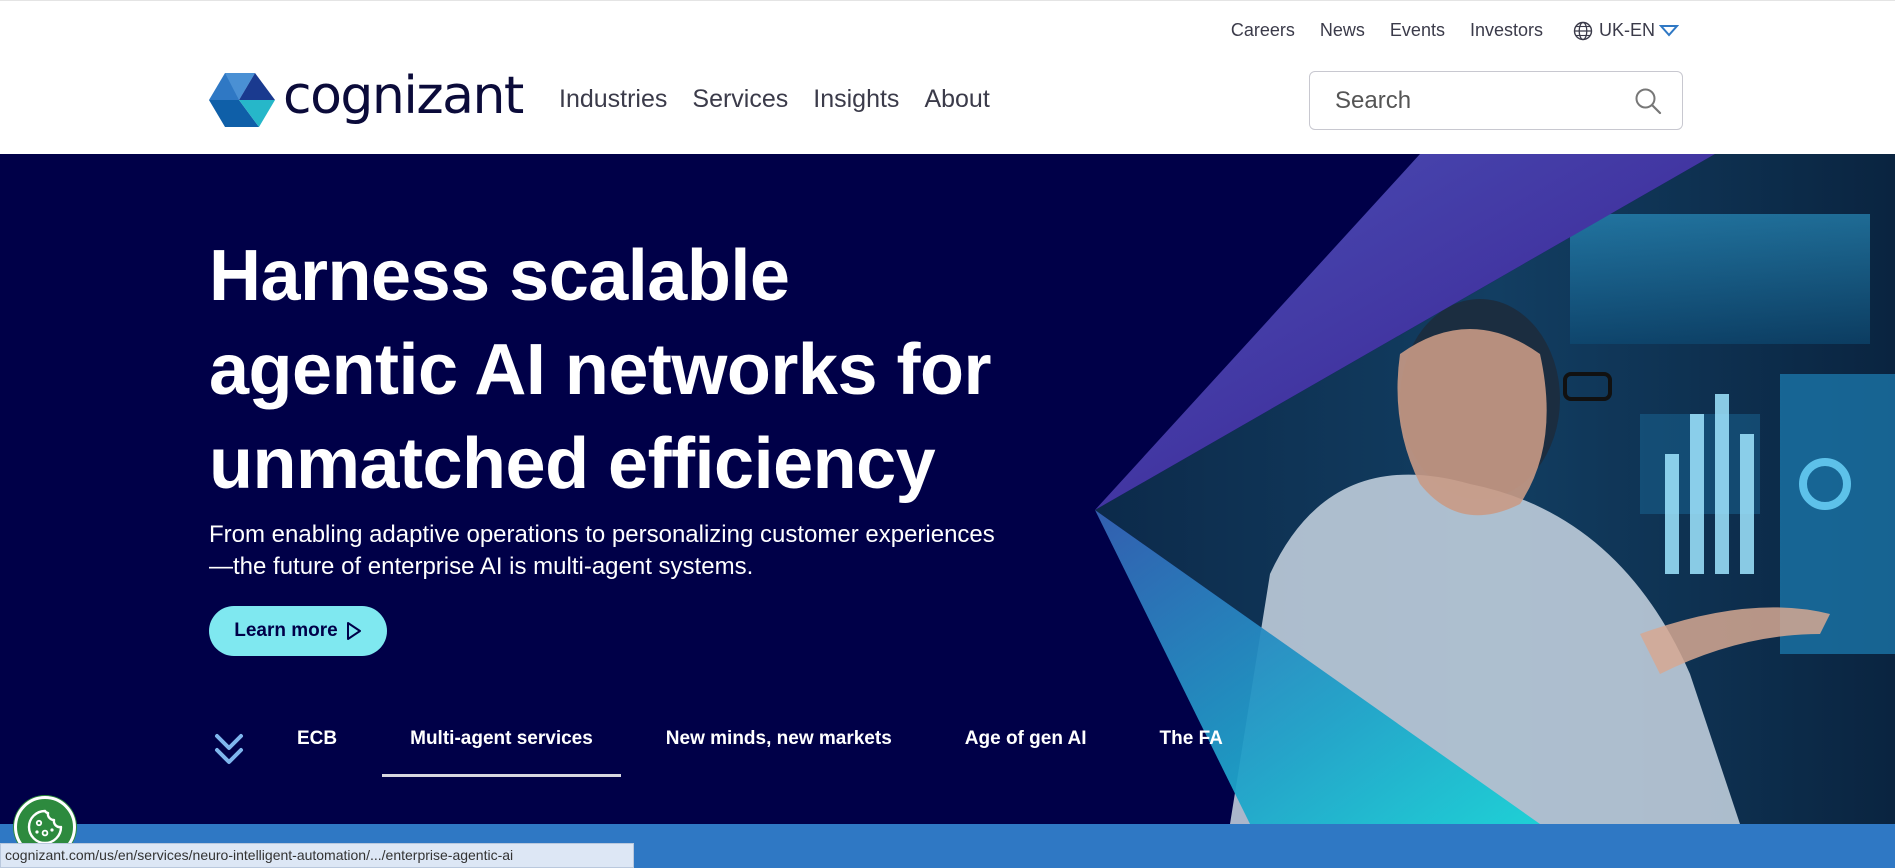 The height and width of the screenshot is (868, 1895). Describe the element at coordinates (1475, 100) in the screenshot. I see `search-input` at that location.